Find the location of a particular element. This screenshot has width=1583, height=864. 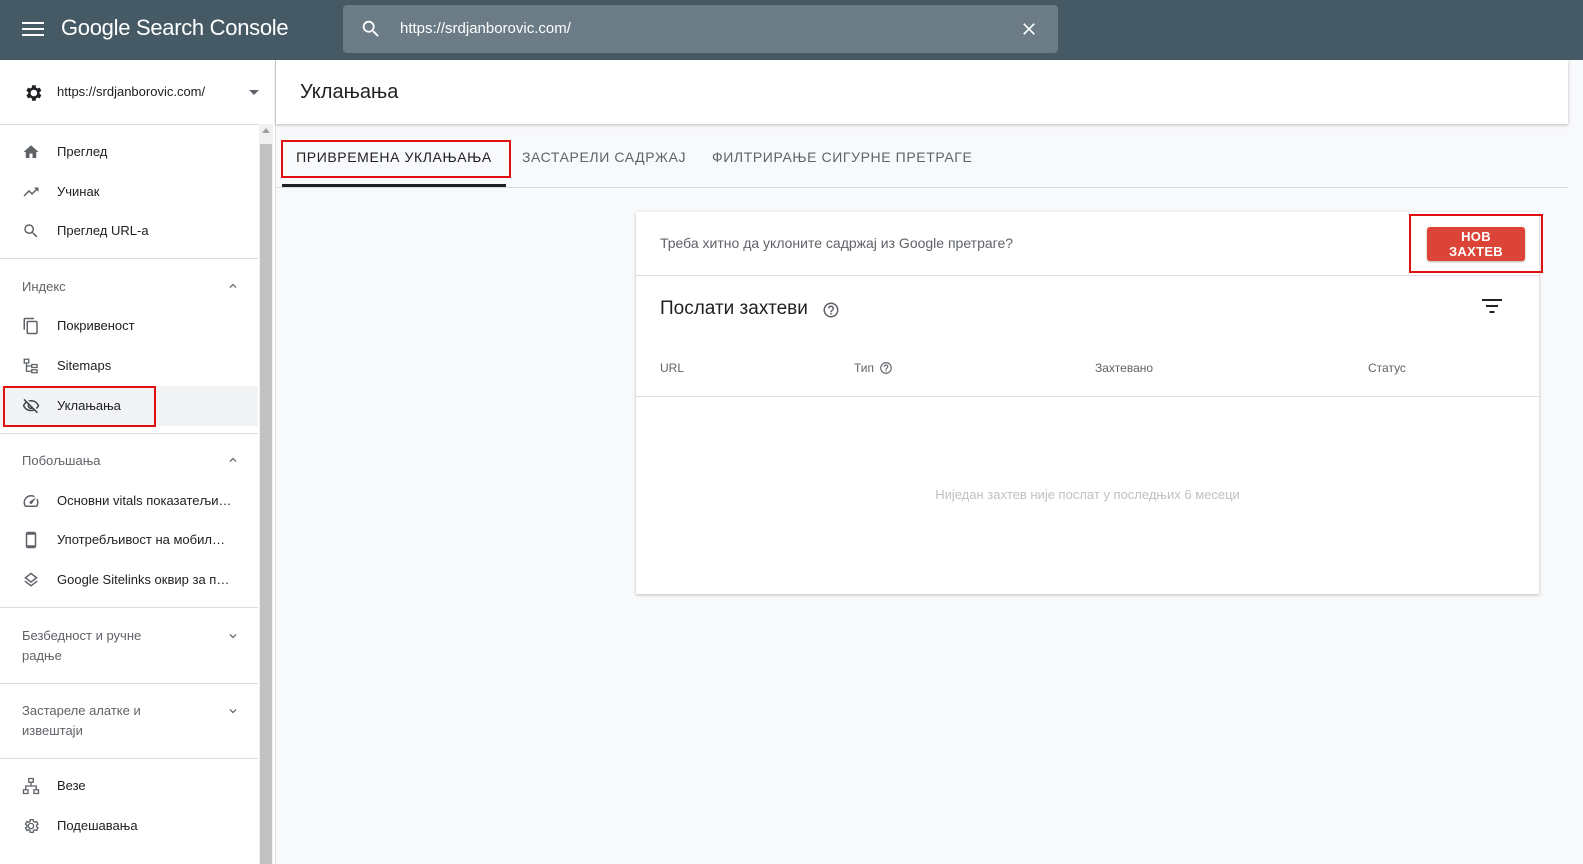

sidebar-item-label: Учинак is located at coordinates (78, 191).